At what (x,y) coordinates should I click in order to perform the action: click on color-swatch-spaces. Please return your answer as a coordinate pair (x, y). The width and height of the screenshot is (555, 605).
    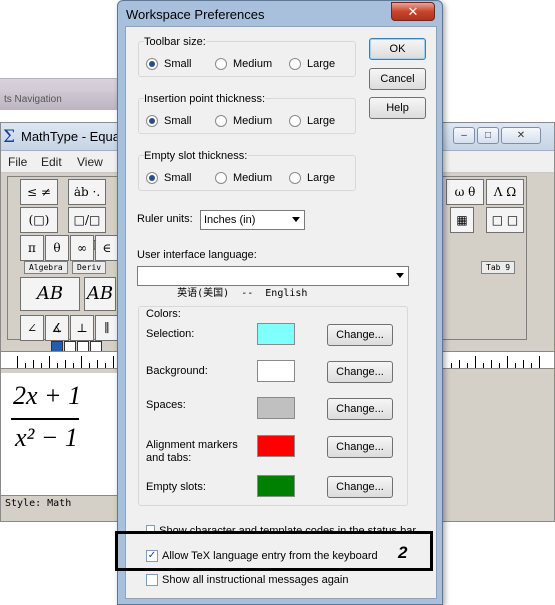
    Looking at the image, I should click on (276, 408).